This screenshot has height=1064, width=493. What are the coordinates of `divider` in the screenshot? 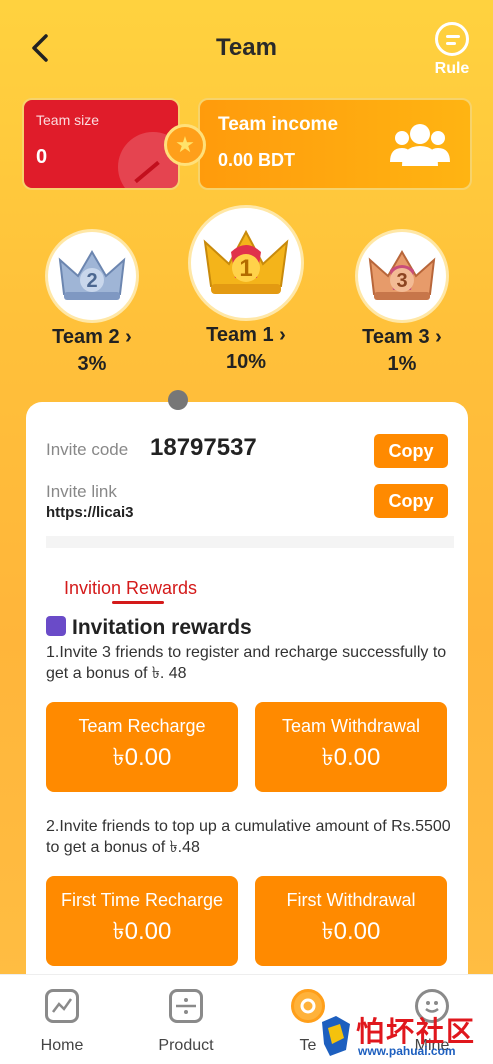 It's located at (250, 542).